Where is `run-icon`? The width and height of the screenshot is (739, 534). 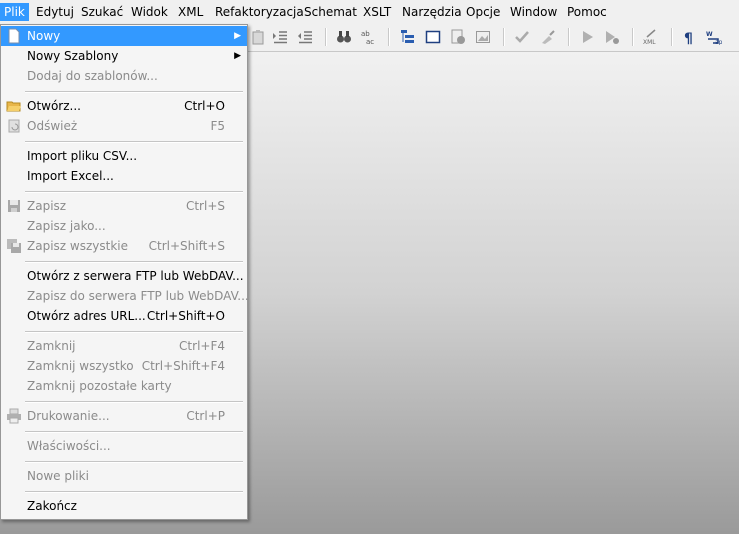
run-icon is located at coordinates (587, 37).